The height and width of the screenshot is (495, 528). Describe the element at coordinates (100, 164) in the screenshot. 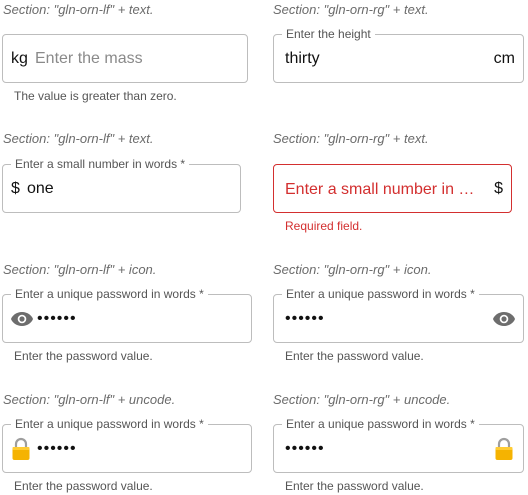

I see `field-label: Enter a small number in words *` at that location.